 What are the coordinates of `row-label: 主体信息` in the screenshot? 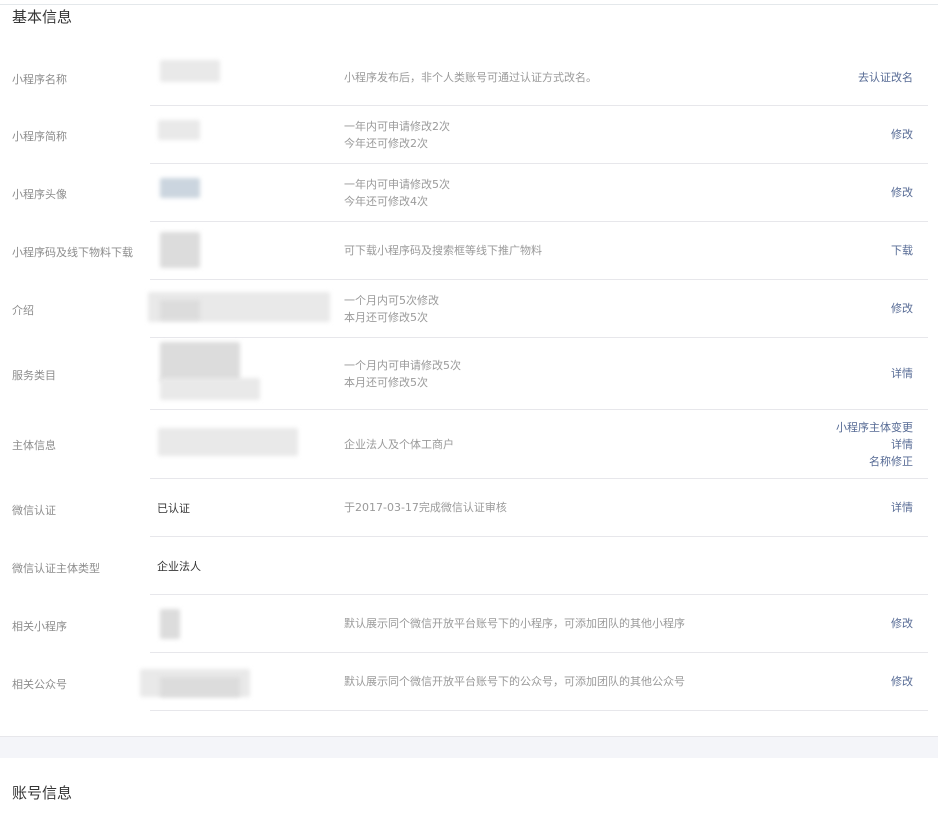 It's located at (34, 445).